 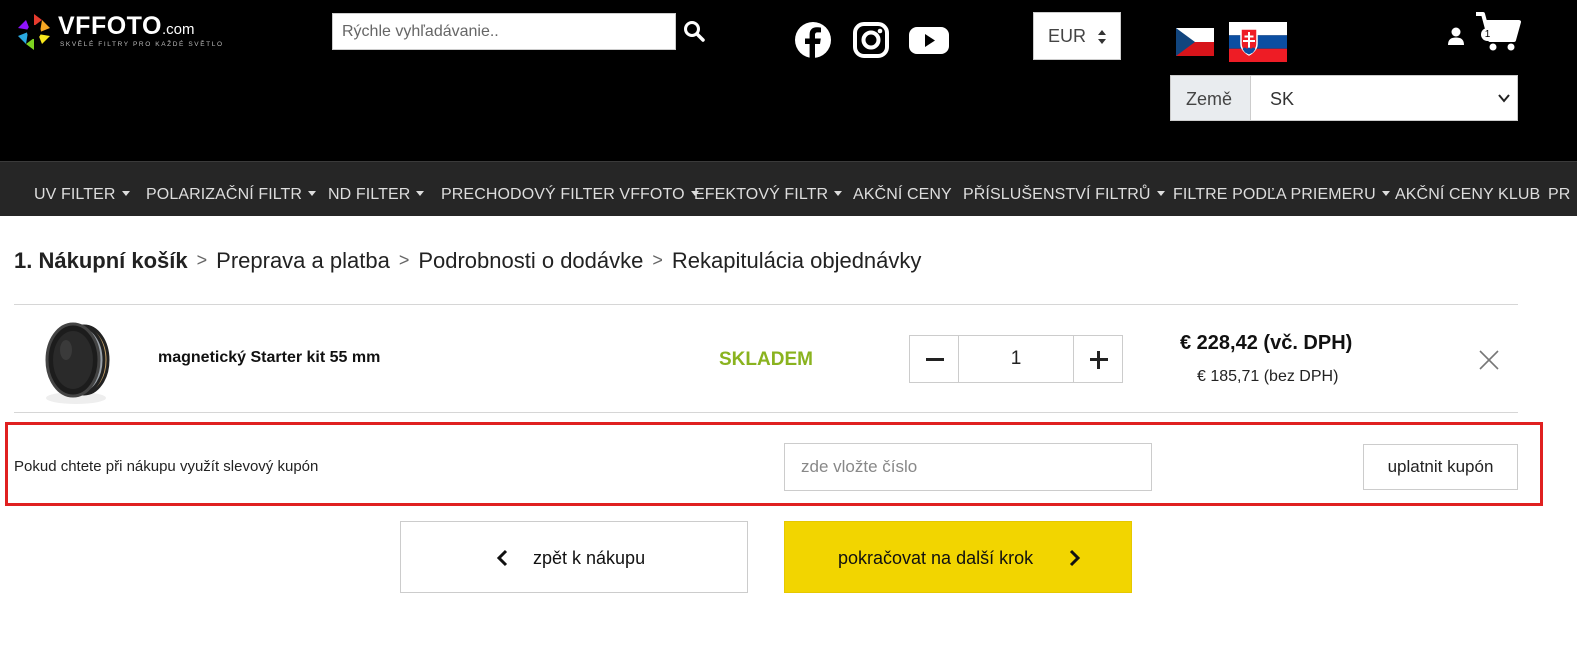 What do you see at coordinates (936, 558) in the screenshot?
I see `continue-button-label: pokračovat na další krok` at bounding box center [936, 558].